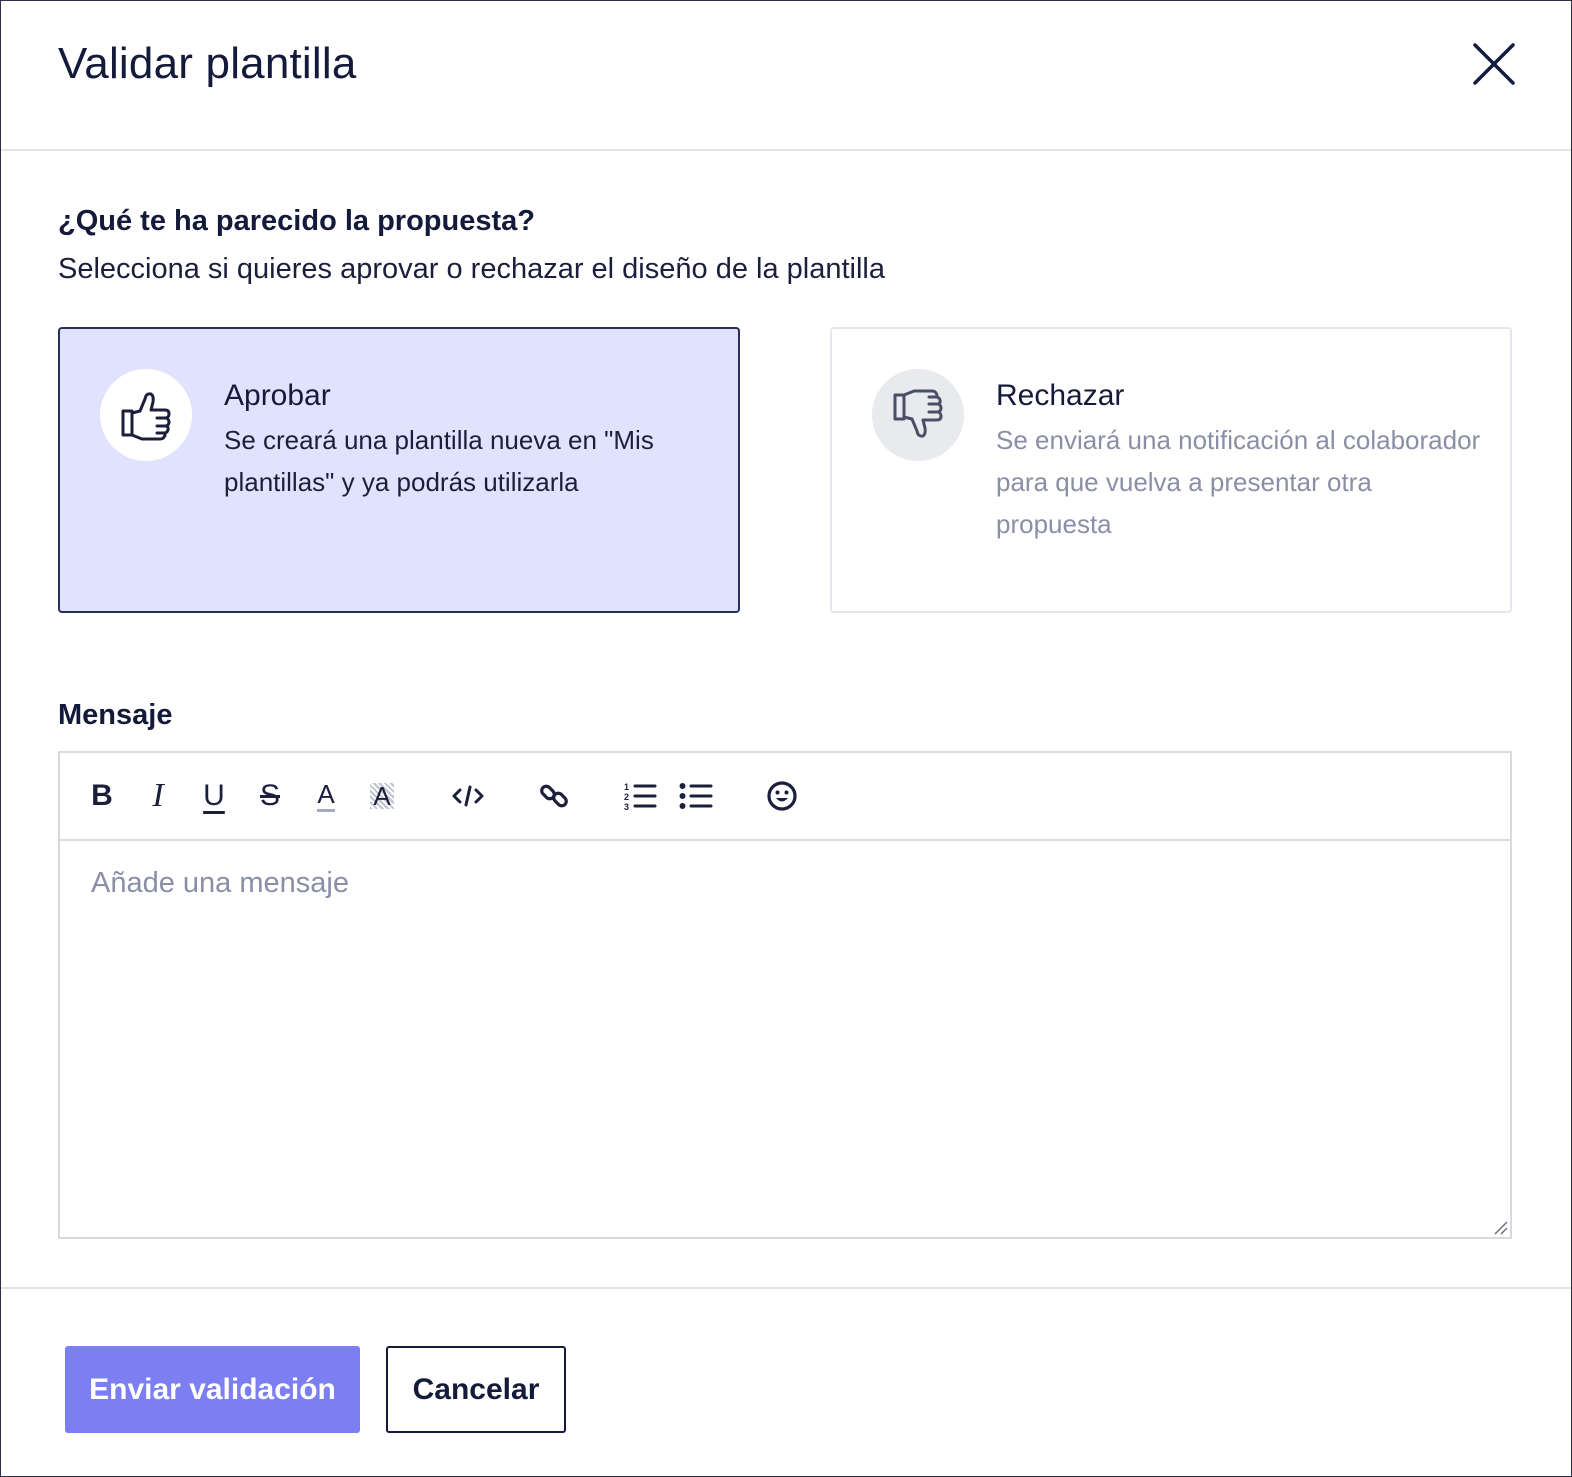 Image resolution: width=1572 pixels, height=1477 pixels. I want to click on ordered-list-button: 1 2 3, so click(640, 796).